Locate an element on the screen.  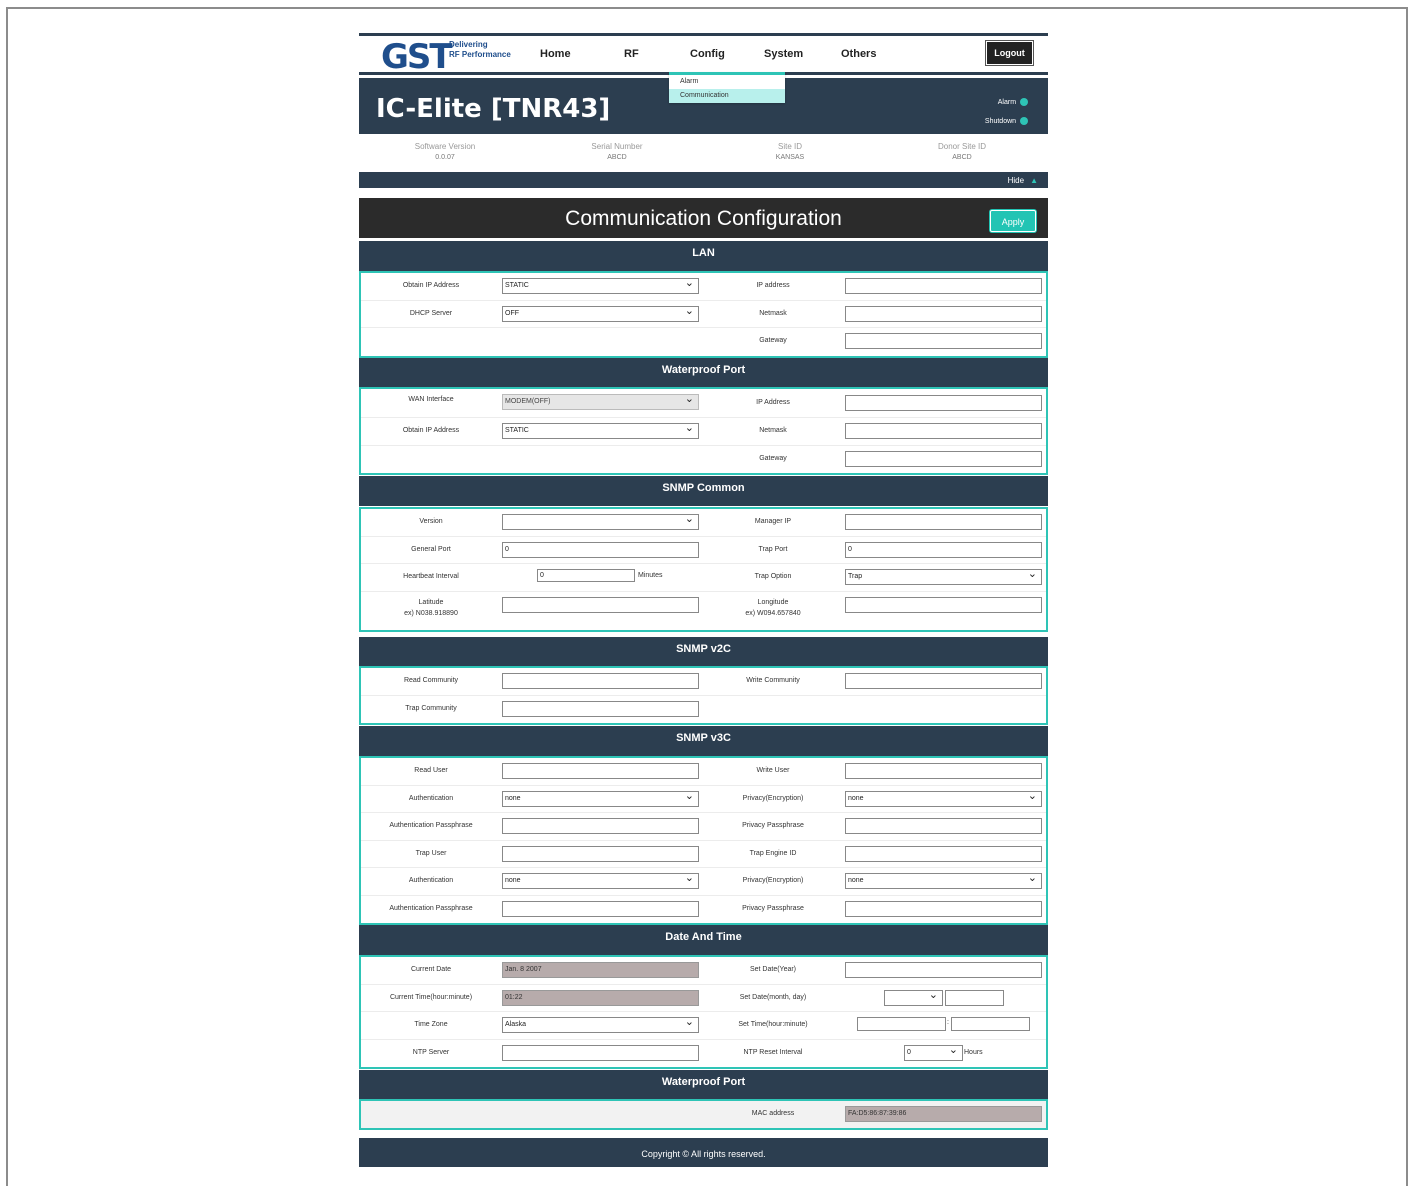
software-version: Software Version 0.0.07 is located at coordinates (445, 151).